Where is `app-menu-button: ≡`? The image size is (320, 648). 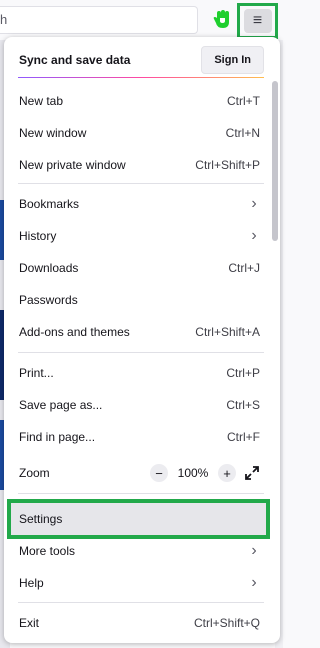 app-menu-button: ≡ is located at coordinates (257, 21).